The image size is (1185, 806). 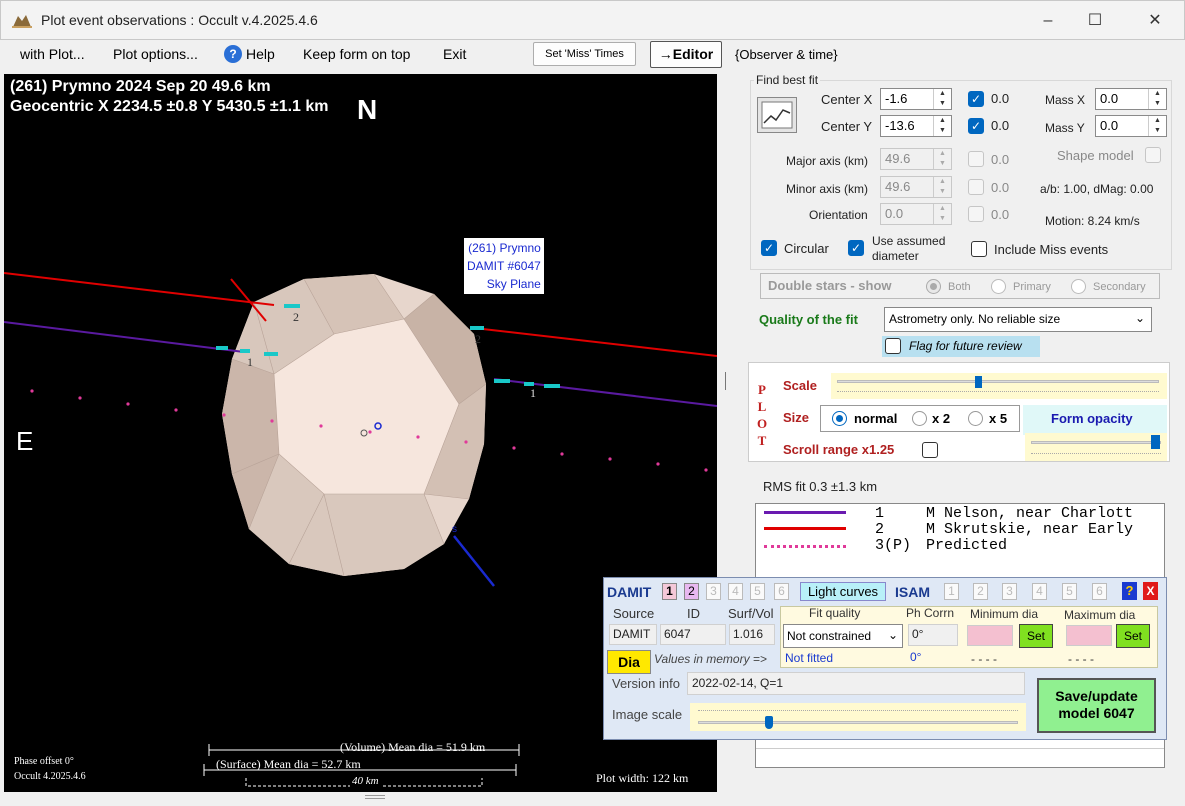 I want to click on primary-radio, so click(x=998, y=286).